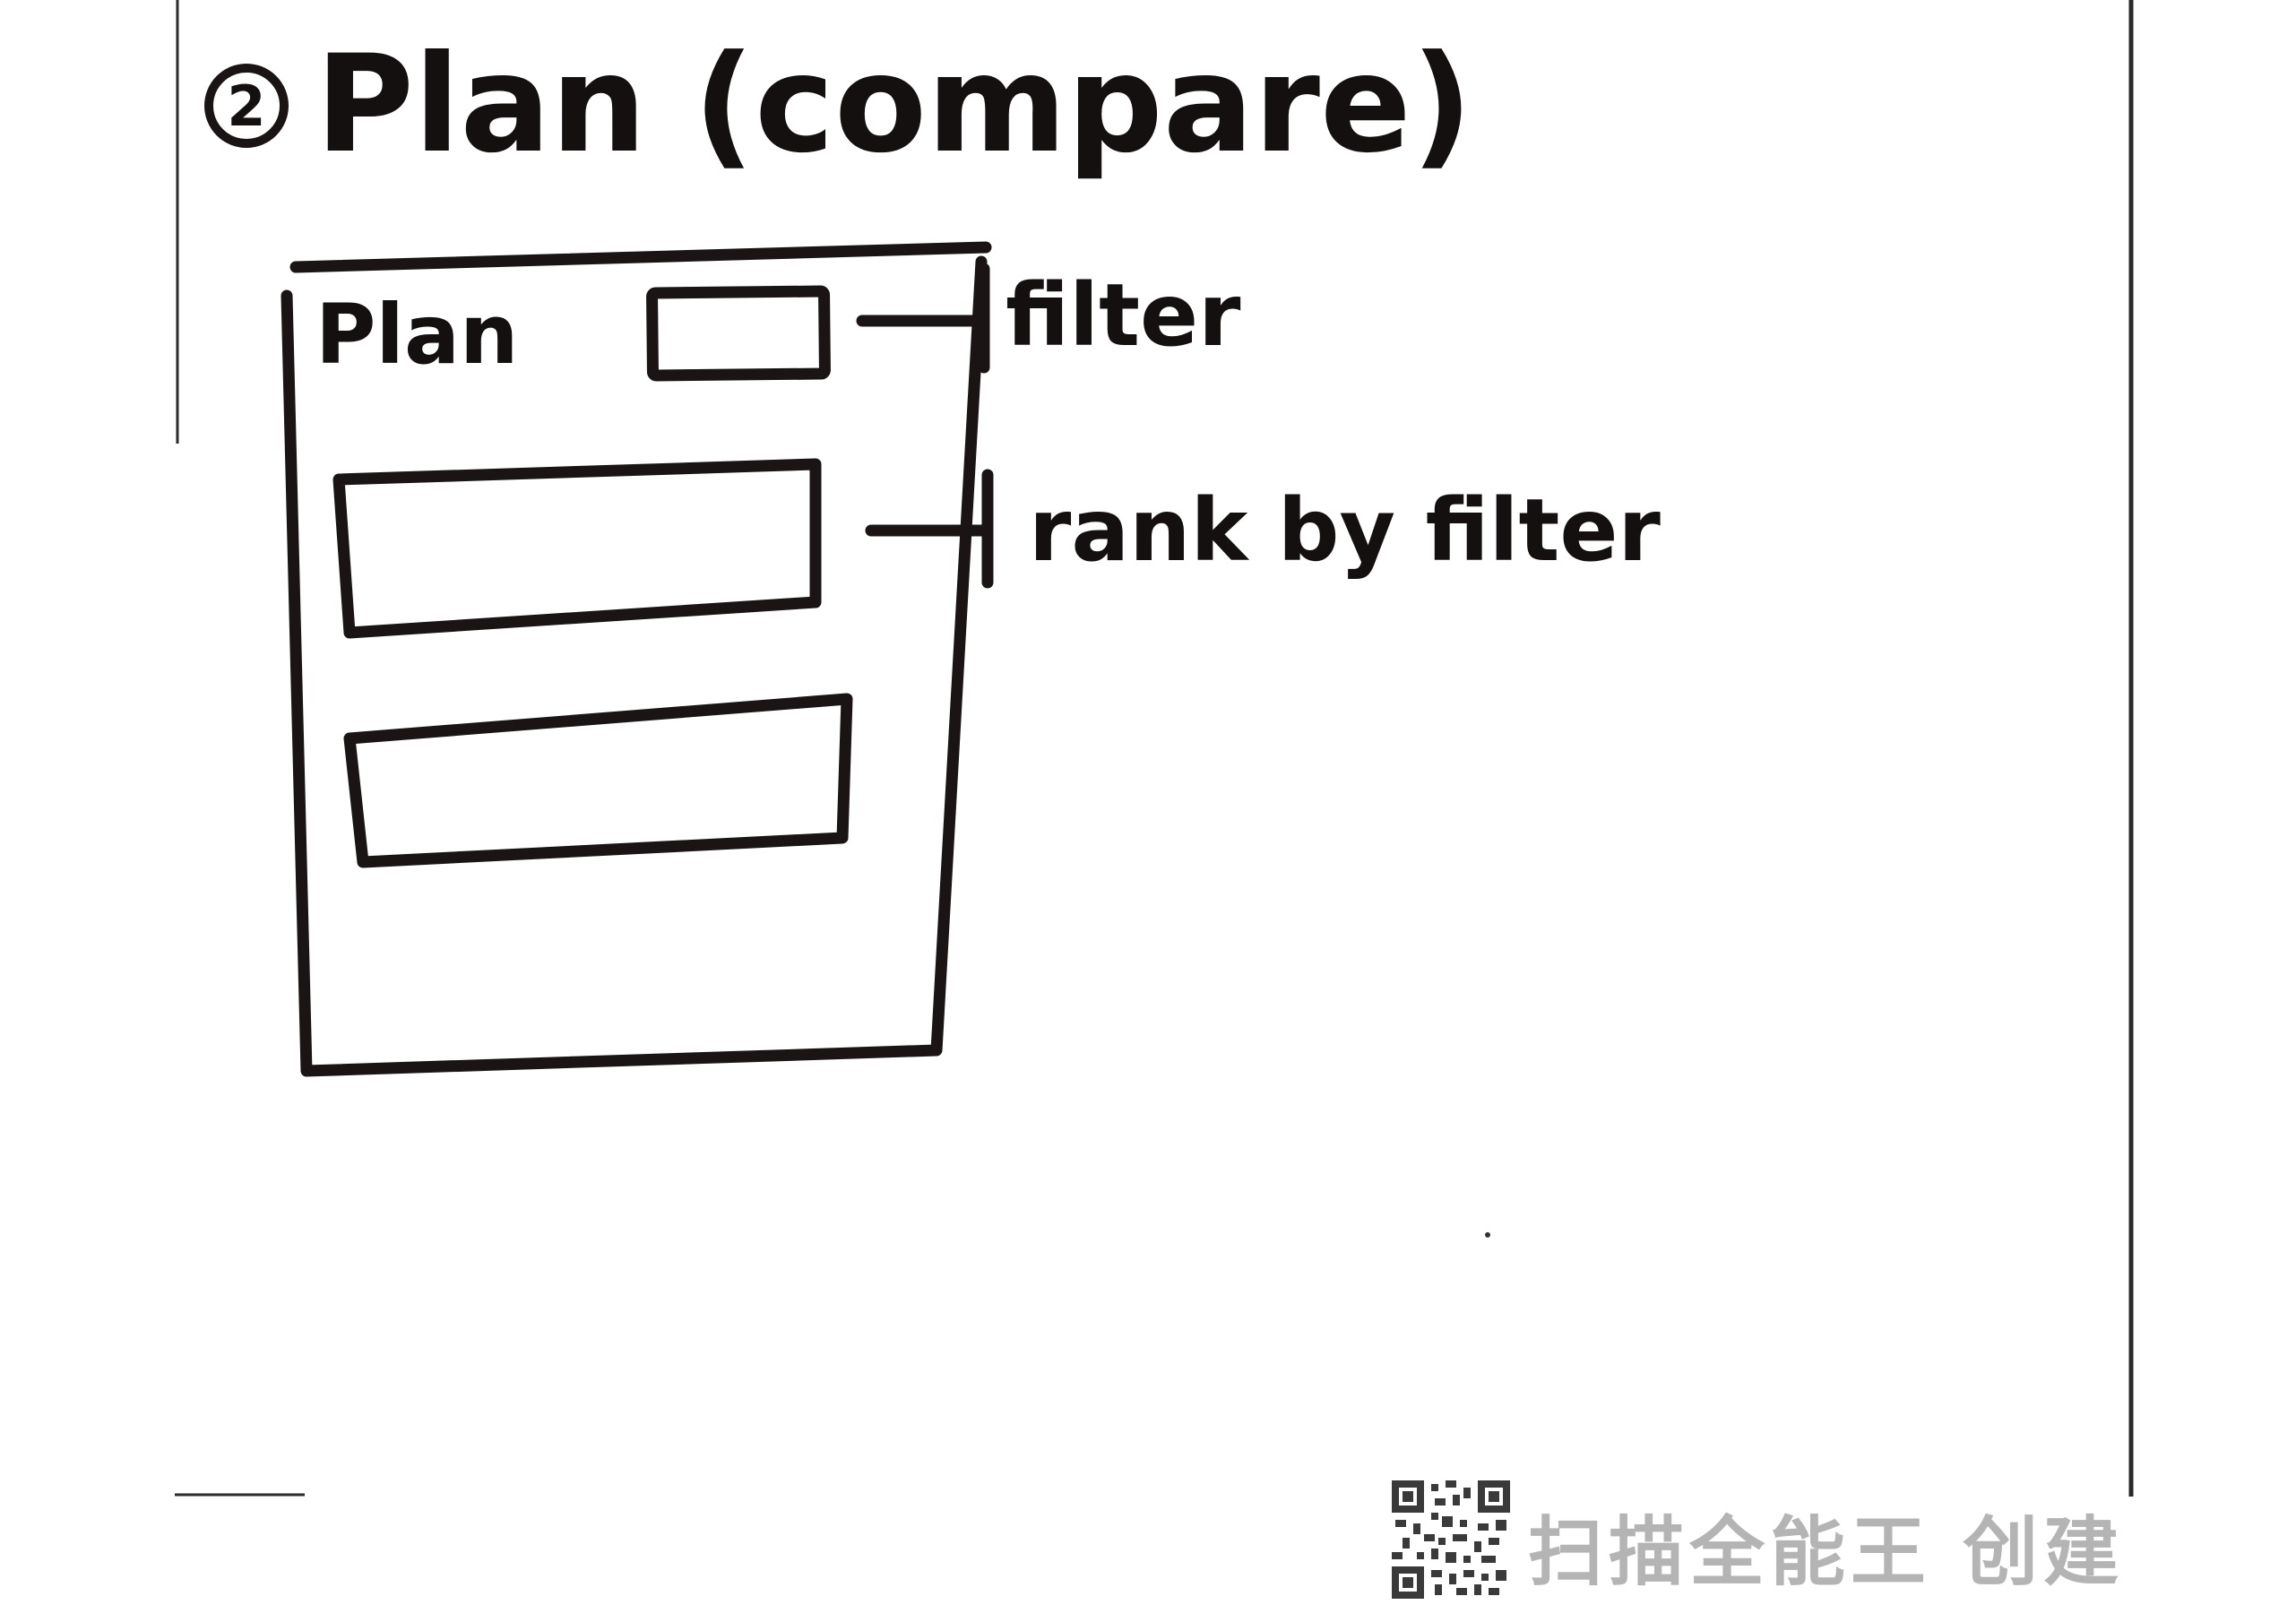 This screenshot has width=2296, height=1622. Describe the element at coordinates (738, 333) in the screenshot. I see `filter-box` at that location.